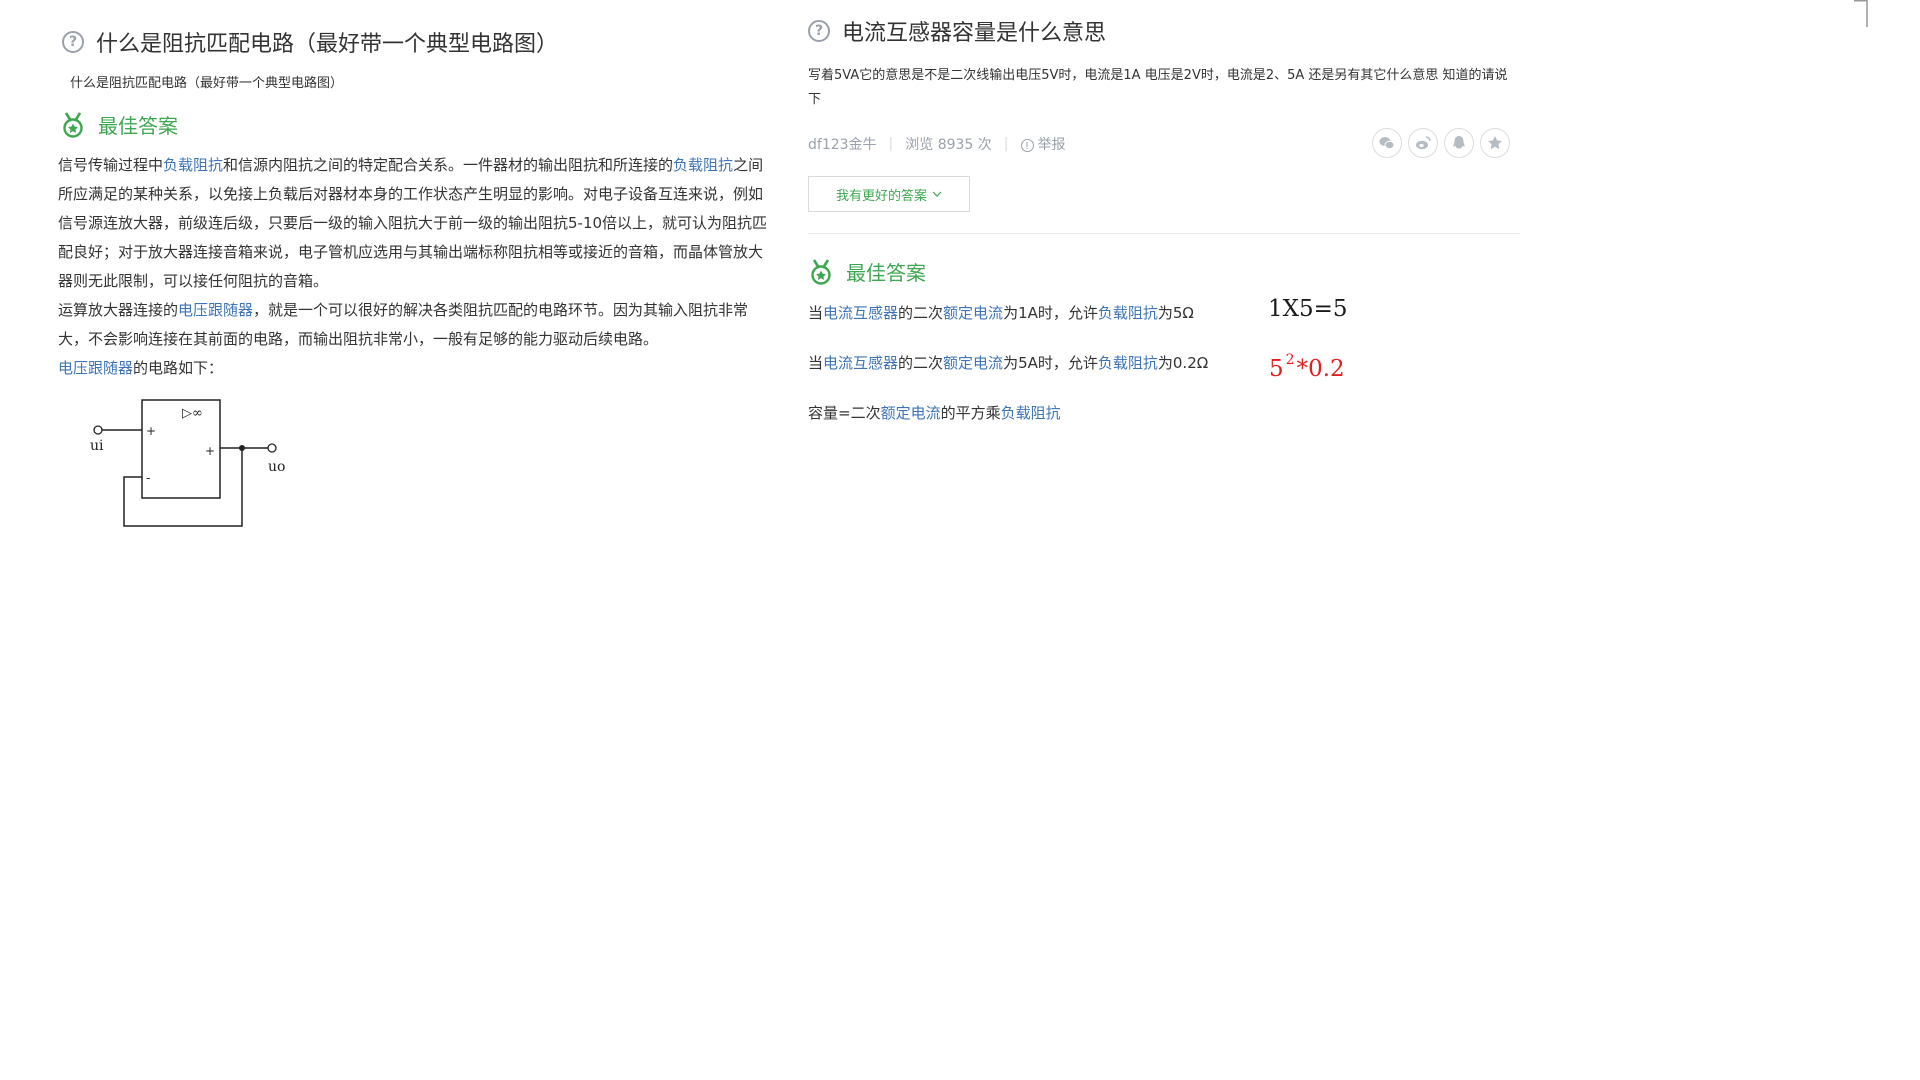  I want to click on answer-paragraph-3: 电压跟随器的电路如下：, so click(414, 368).